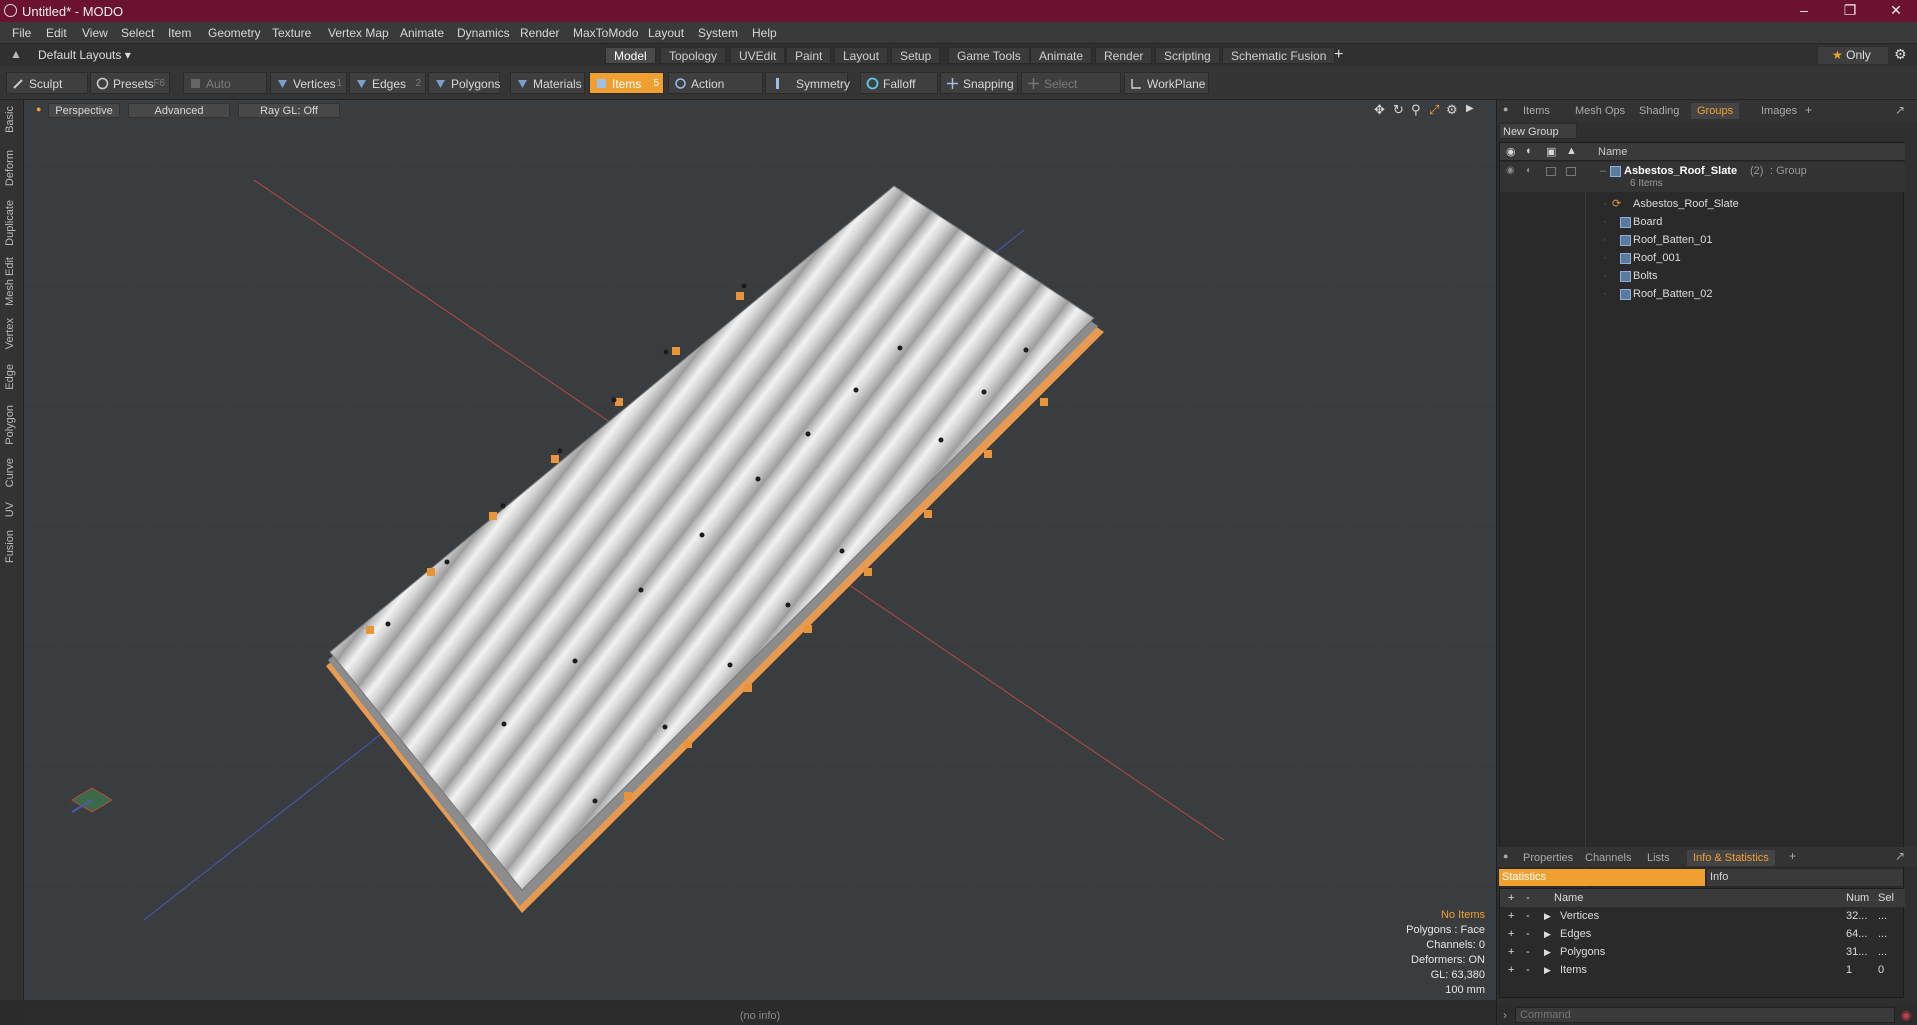  Describe the element at coordinates (1658, 858) in the screenshot. I see `tab-lists: Lists` at that location.